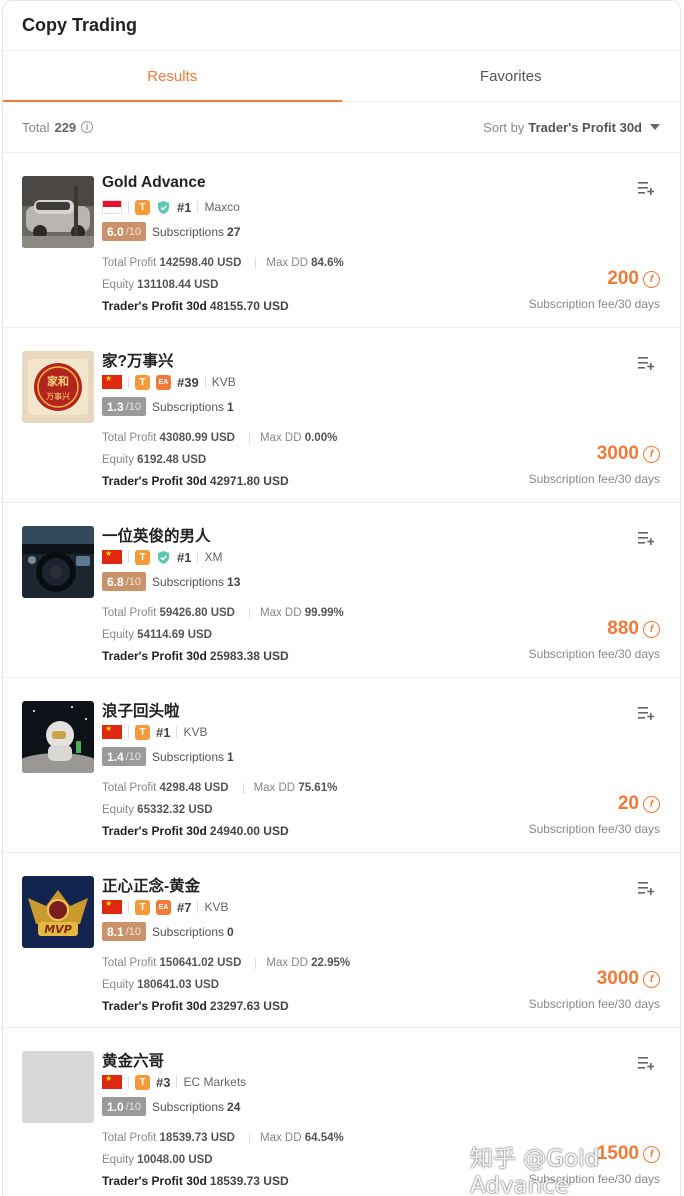 The width and height of the screenshot is (684, 1196). I want to click on equity-value: 180641.03 USD, so click(178, 984).